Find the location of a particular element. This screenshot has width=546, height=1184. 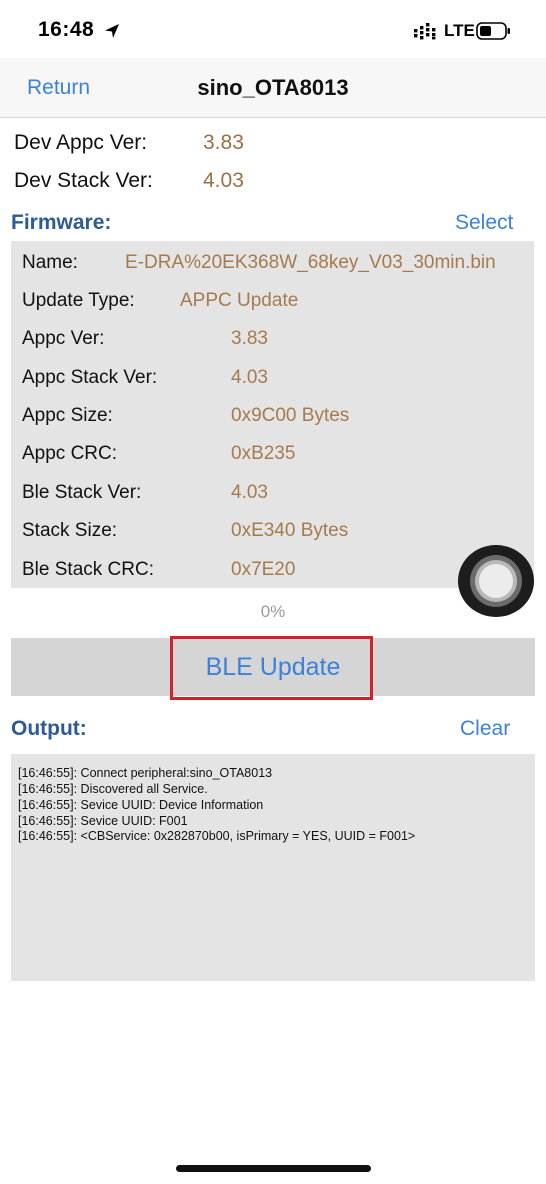

signal-bars-icon is located at coordinates (425, 31).